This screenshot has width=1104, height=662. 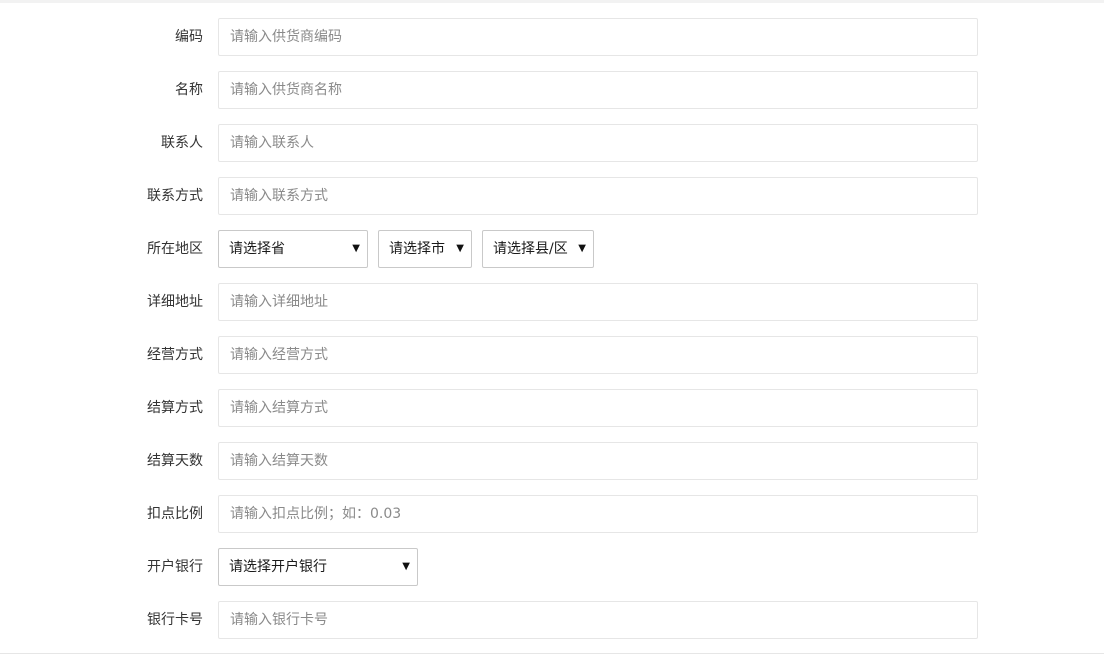 I want to click on city-select-value: 请选择市, so click(x=417, y=249).